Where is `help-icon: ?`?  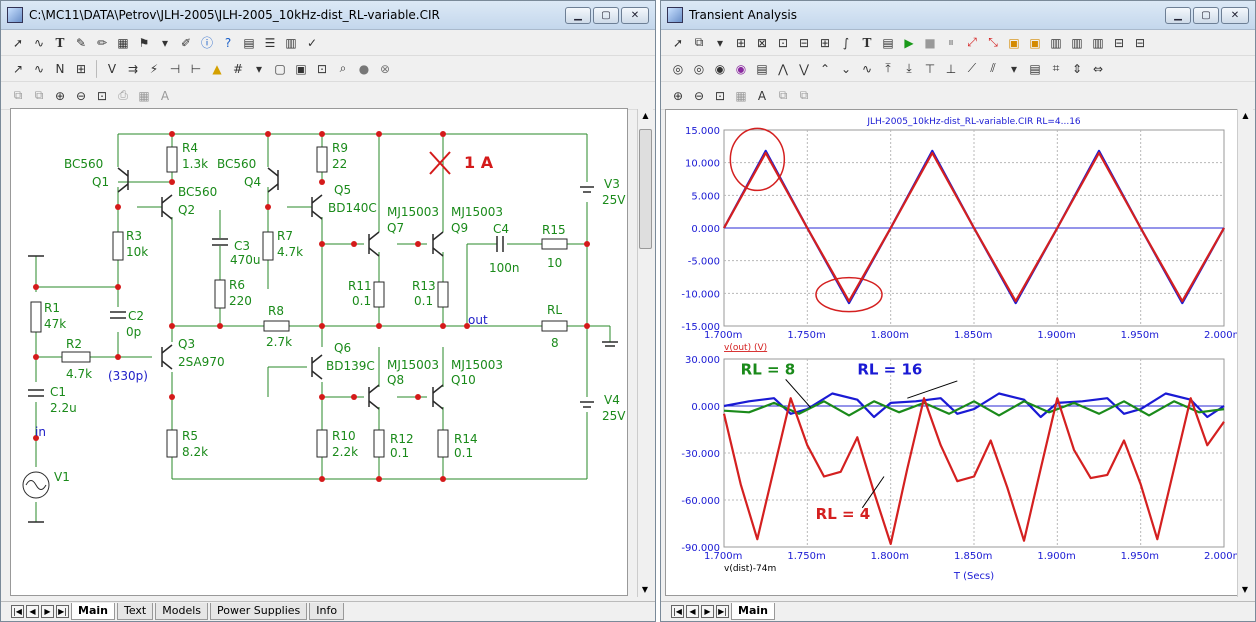
help-icon: ? is located at coordinates (228, 43).